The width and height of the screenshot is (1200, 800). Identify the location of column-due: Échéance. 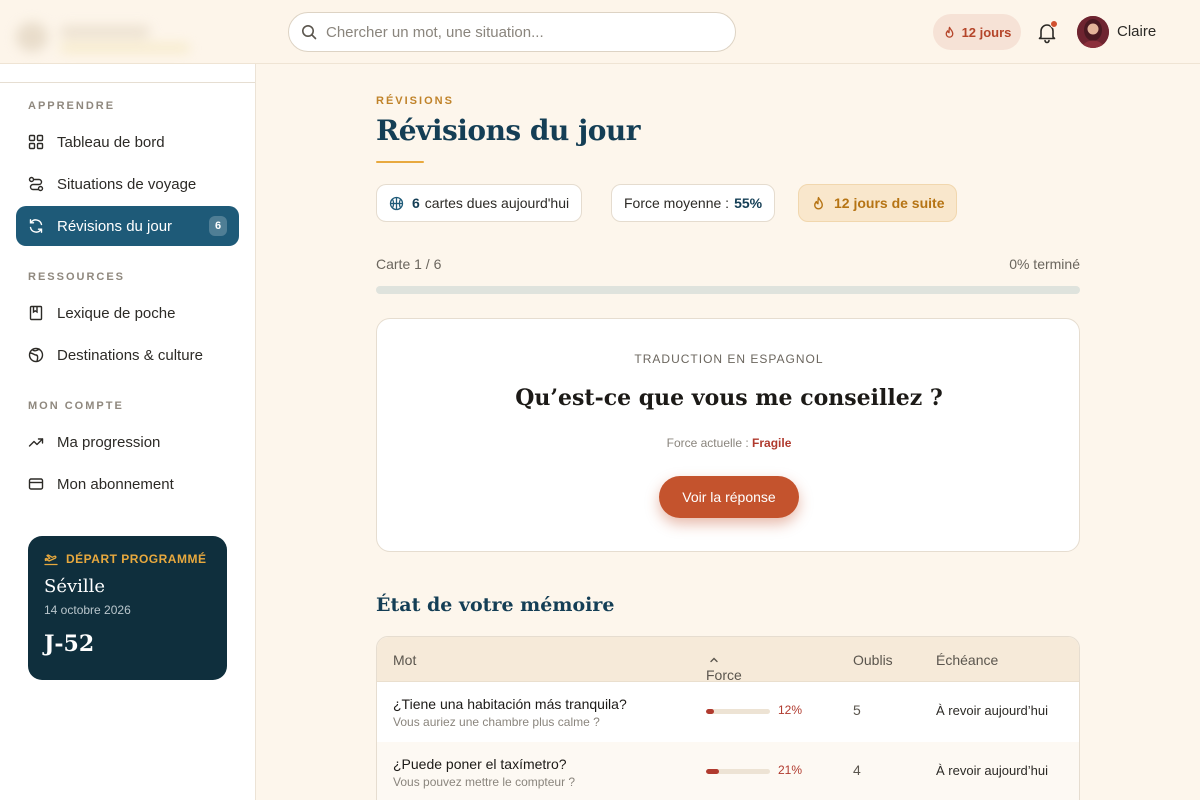
(967, 660).